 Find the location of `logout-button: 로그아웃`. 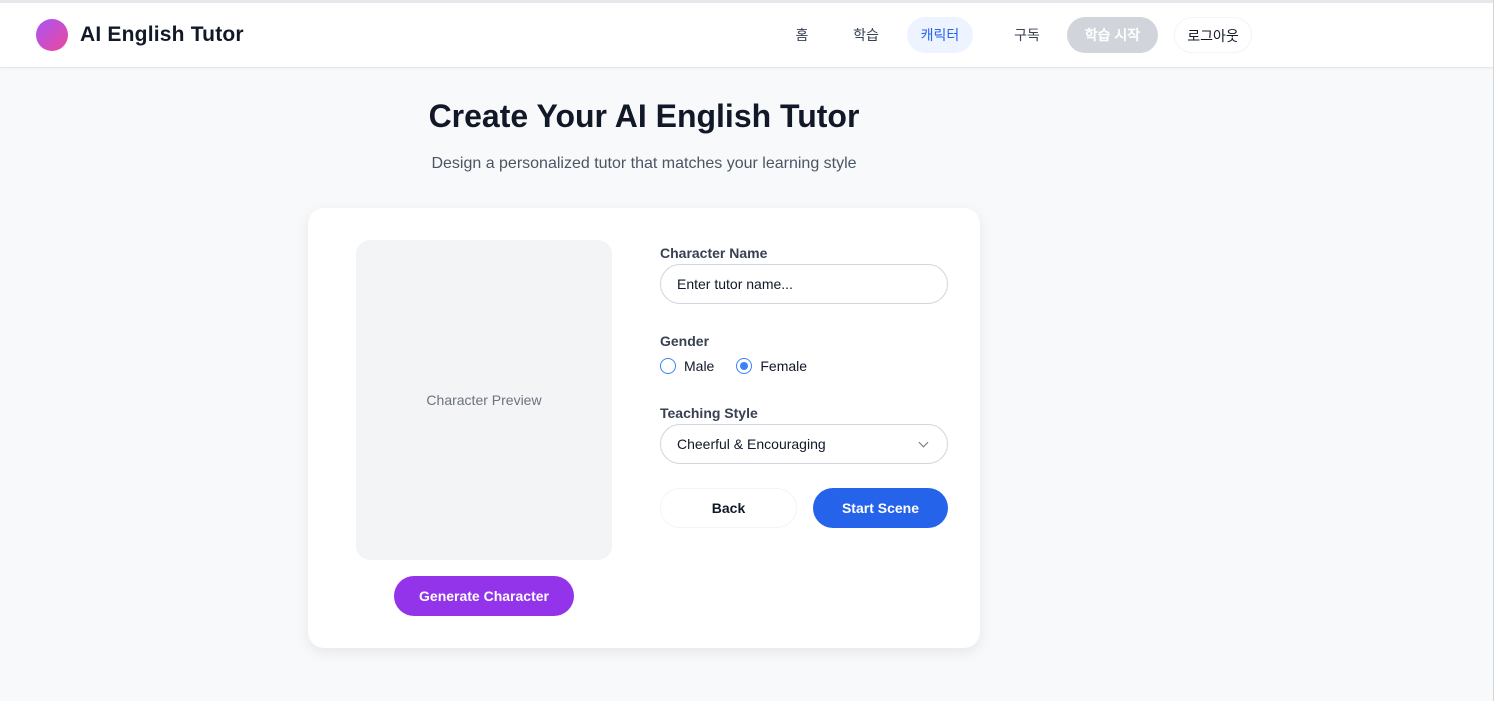

logout-button: 로그아웃 is located at coordinates (1213, 35).